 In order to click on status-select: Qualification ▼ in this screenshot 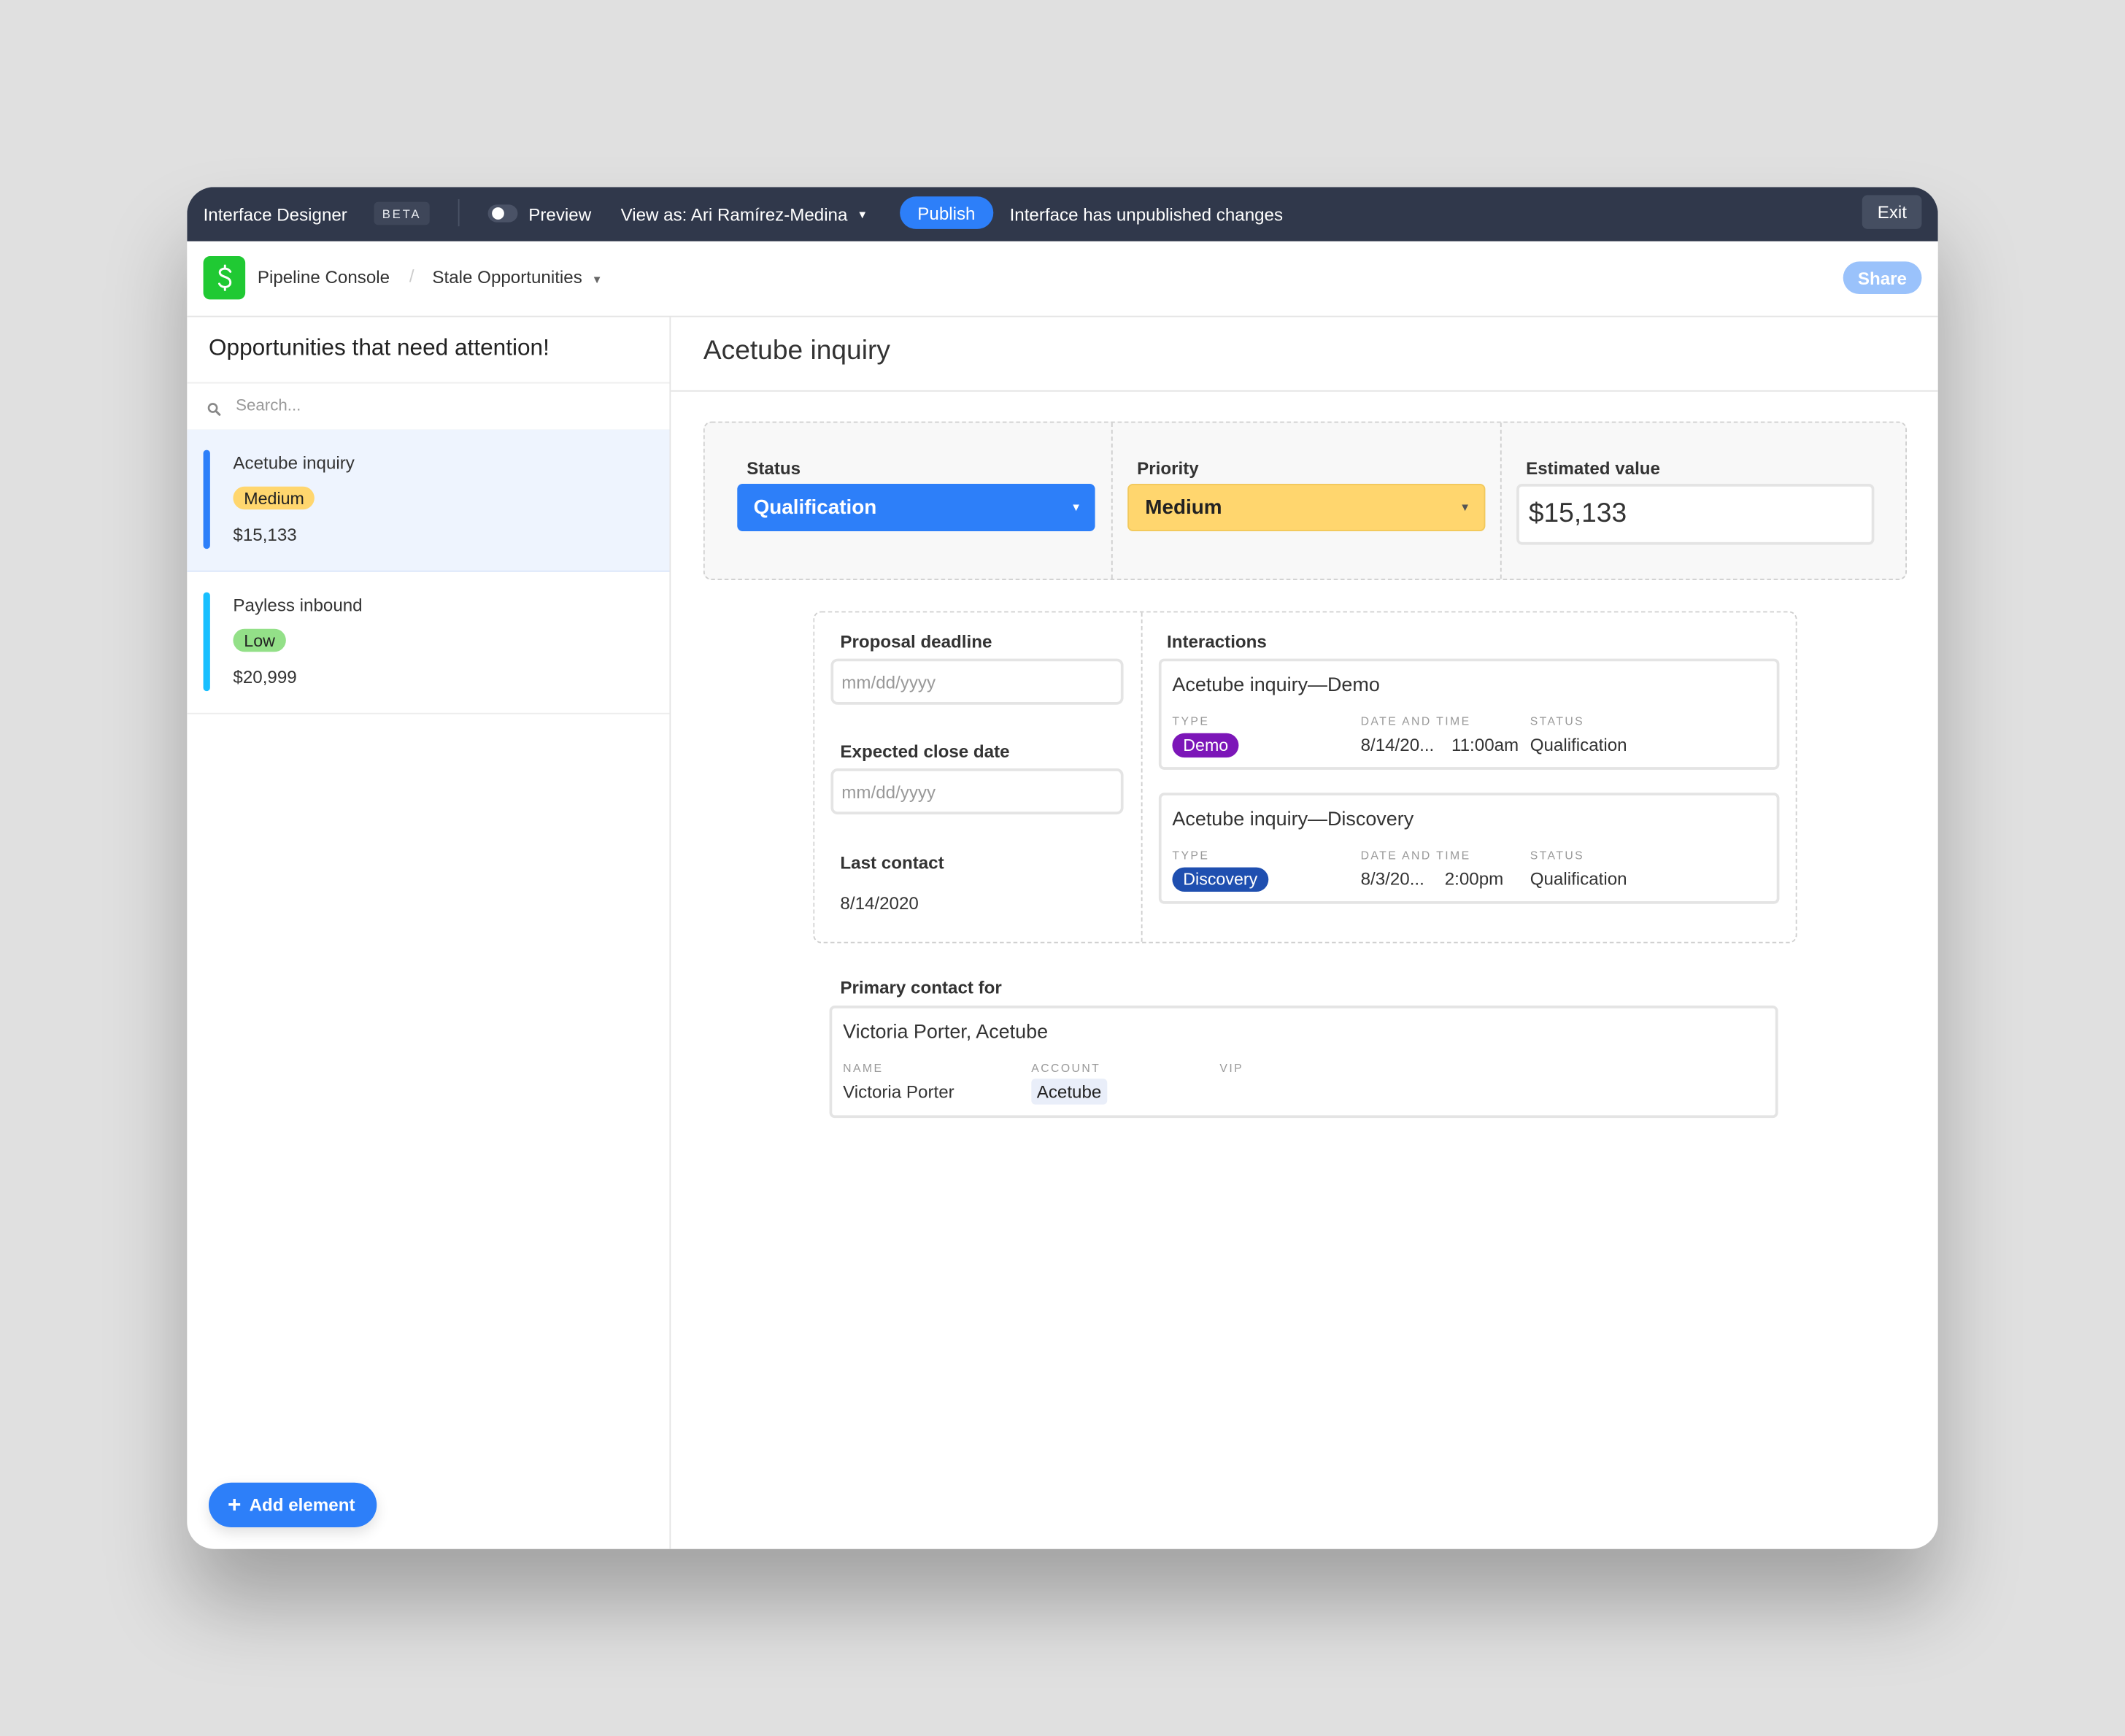, I will do `click(916, 507)`.